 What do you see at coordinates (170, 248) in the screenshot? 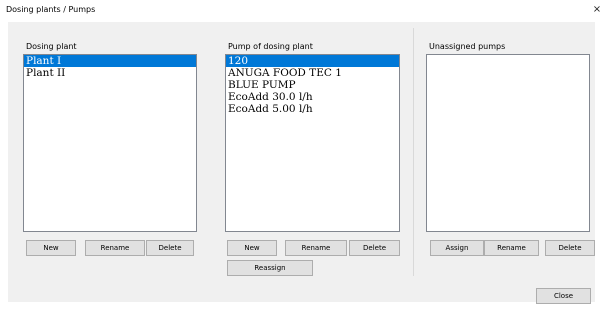
I see `plant-delete-button: Delete` at bounding box center [170, 248].